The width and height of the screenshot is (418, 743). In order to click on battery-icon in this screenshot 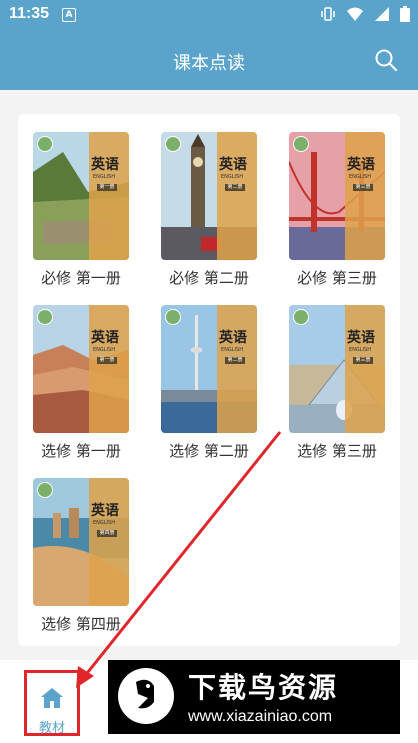, I will do `click(405, 14)`.